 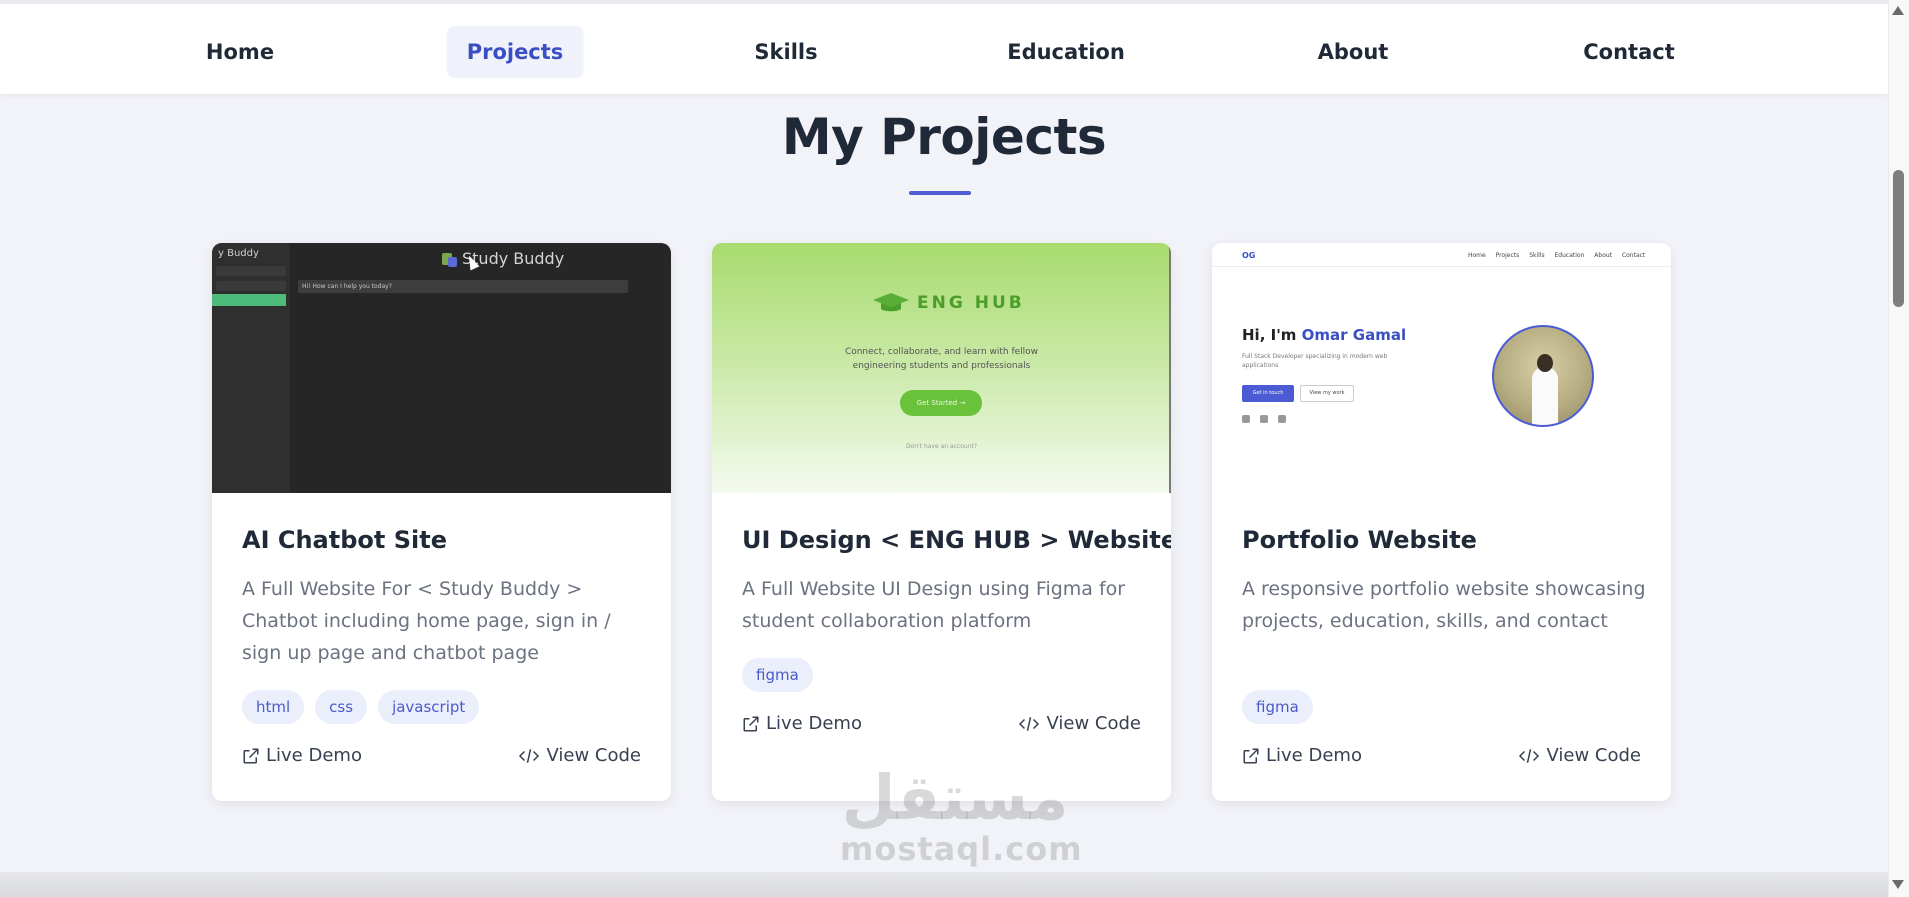 What do you see at coordinates (238, 253) in the screenshot?
I see `thumb-sidebar-brand: y Buddy` at bounding box center [238, 253].